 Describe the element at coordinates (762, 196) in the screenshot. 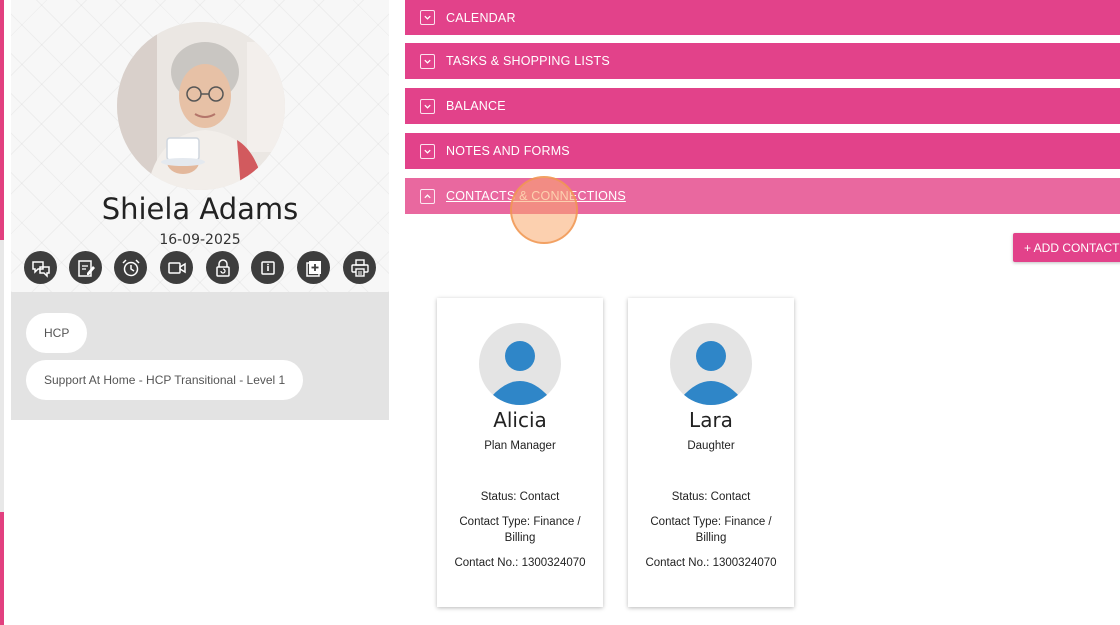

I see `section-contacts-connections: CONTACTS & CONNECTIONS` at that location.